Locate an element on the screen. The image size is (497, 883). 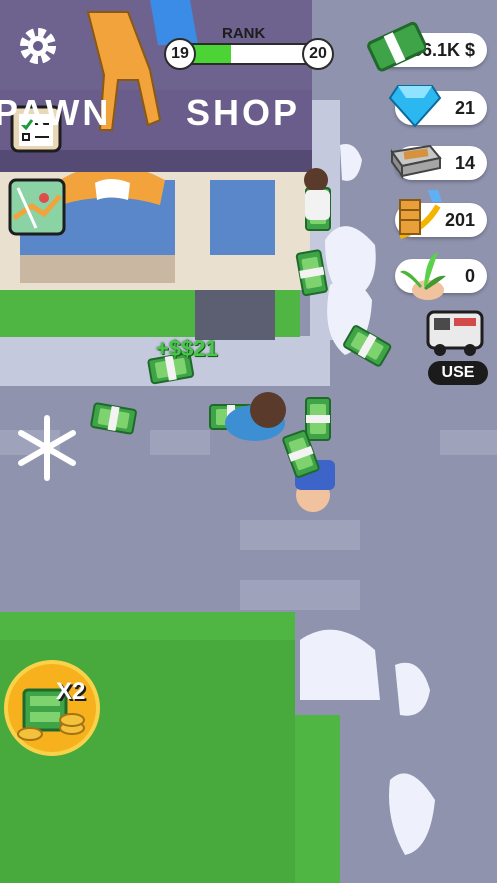
map-icon is located at coordinates (37, 207).